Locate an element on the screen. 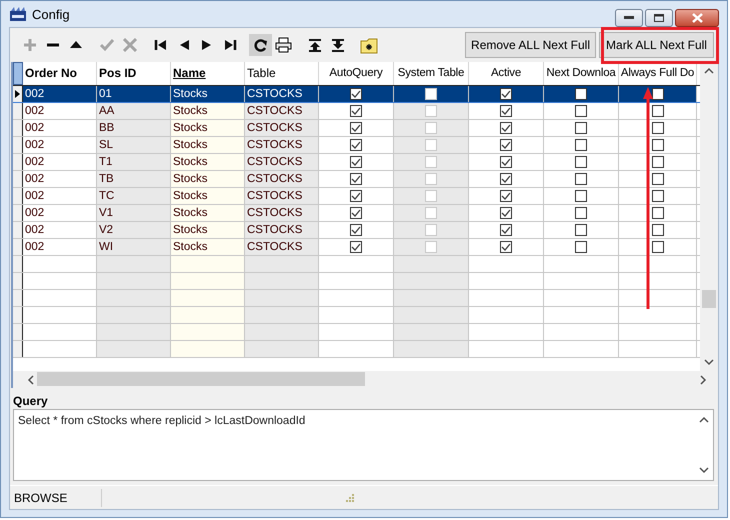 This screenshot has width=730, height=520. maximize-button is located at coordinates (659, 18).